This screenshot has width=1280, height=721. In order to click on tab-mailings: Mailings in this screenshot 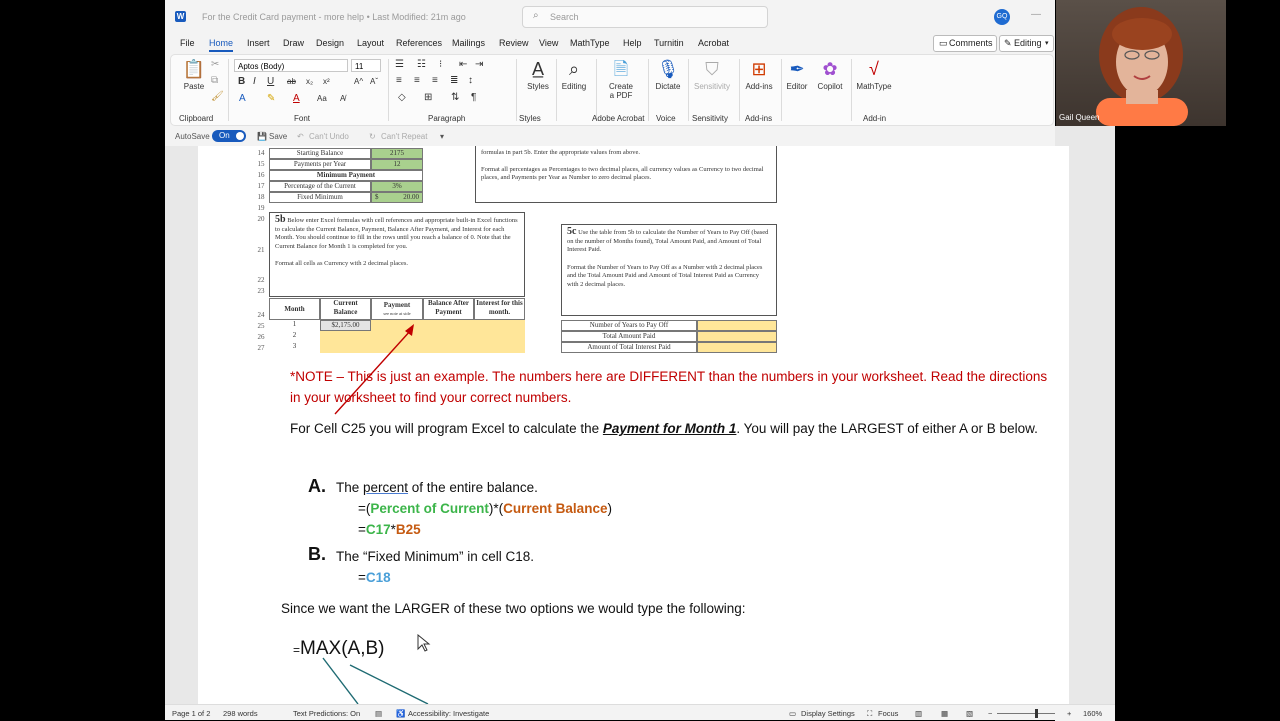, I will do `click(468, 43)`.